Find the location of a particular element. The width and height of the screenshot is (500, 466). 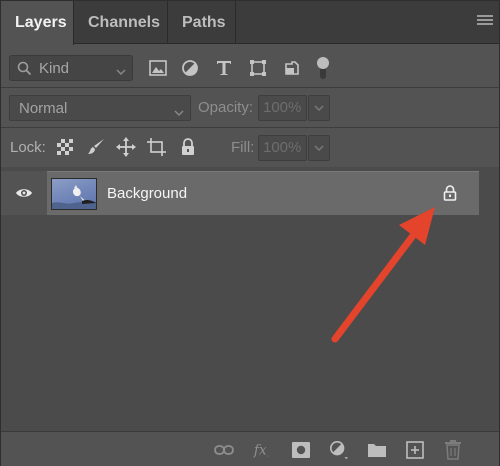

lock-label: Lock: is located at coordinates (28, 147).